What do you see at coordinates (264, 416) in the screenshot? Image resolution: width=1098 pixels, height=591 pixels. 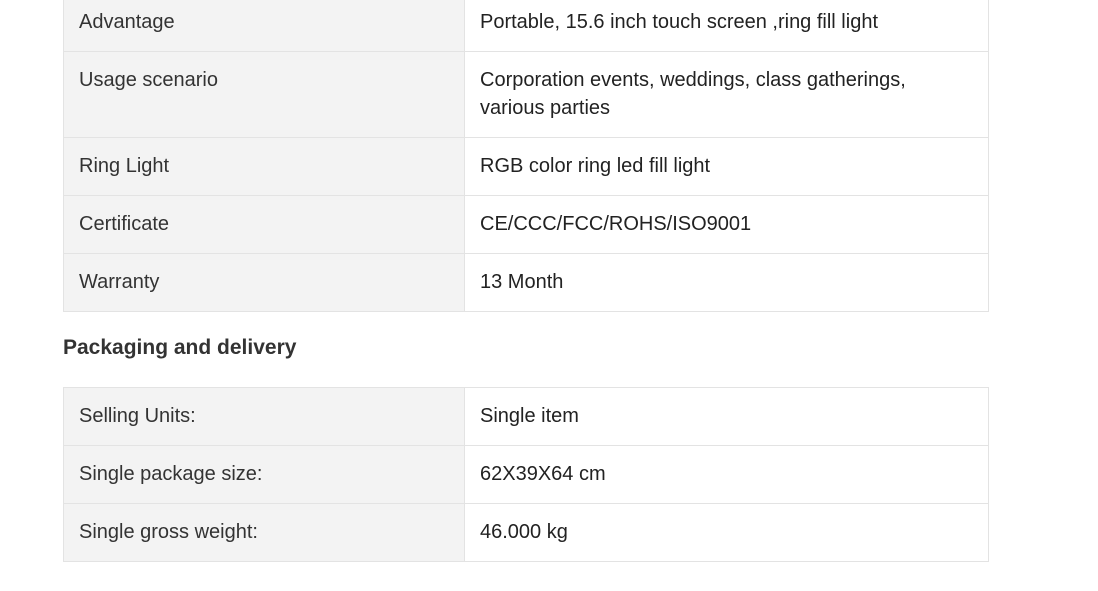 I see `packaging-label: Selling Units:` at bounding box center [264, 416].